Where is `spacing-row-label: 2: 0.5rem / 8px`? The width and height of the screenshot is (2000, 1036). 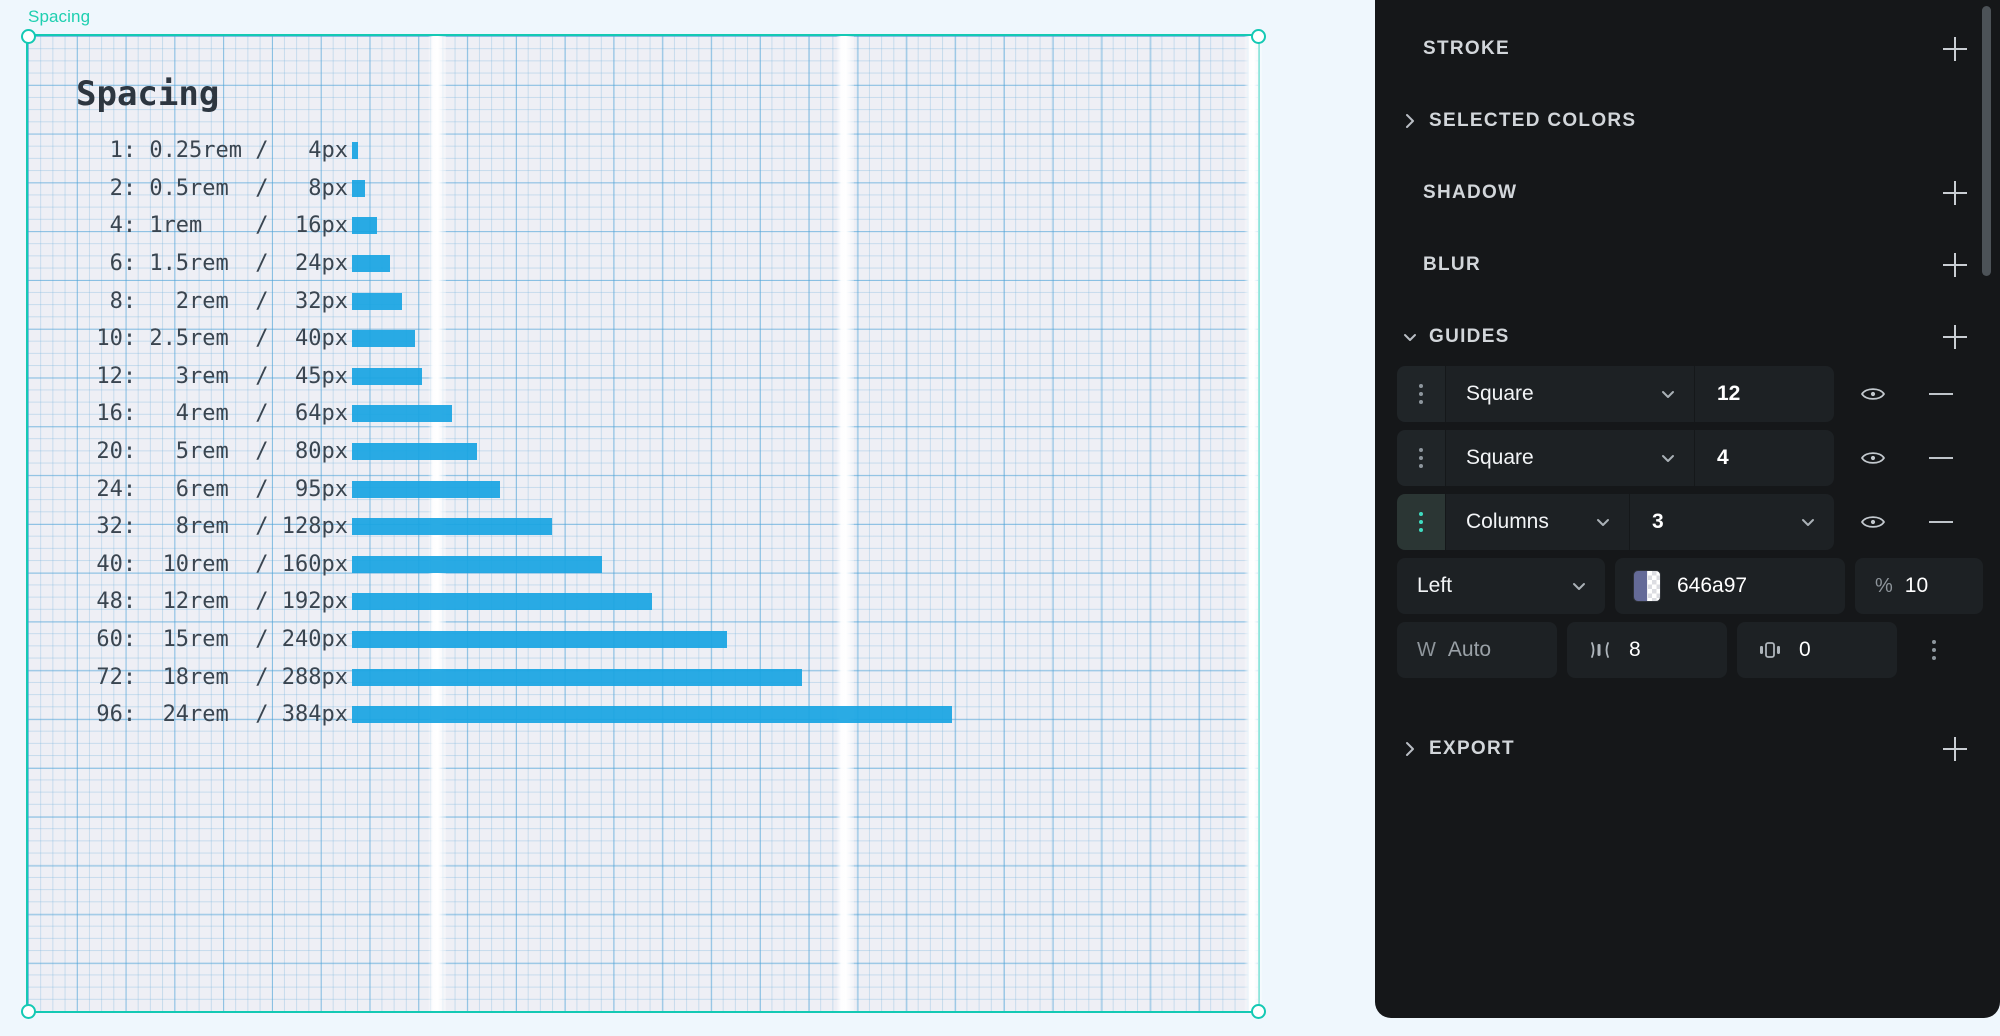 spacing-row-label: 2: 0.5rem / 8px is located at coordinates (215, 188).